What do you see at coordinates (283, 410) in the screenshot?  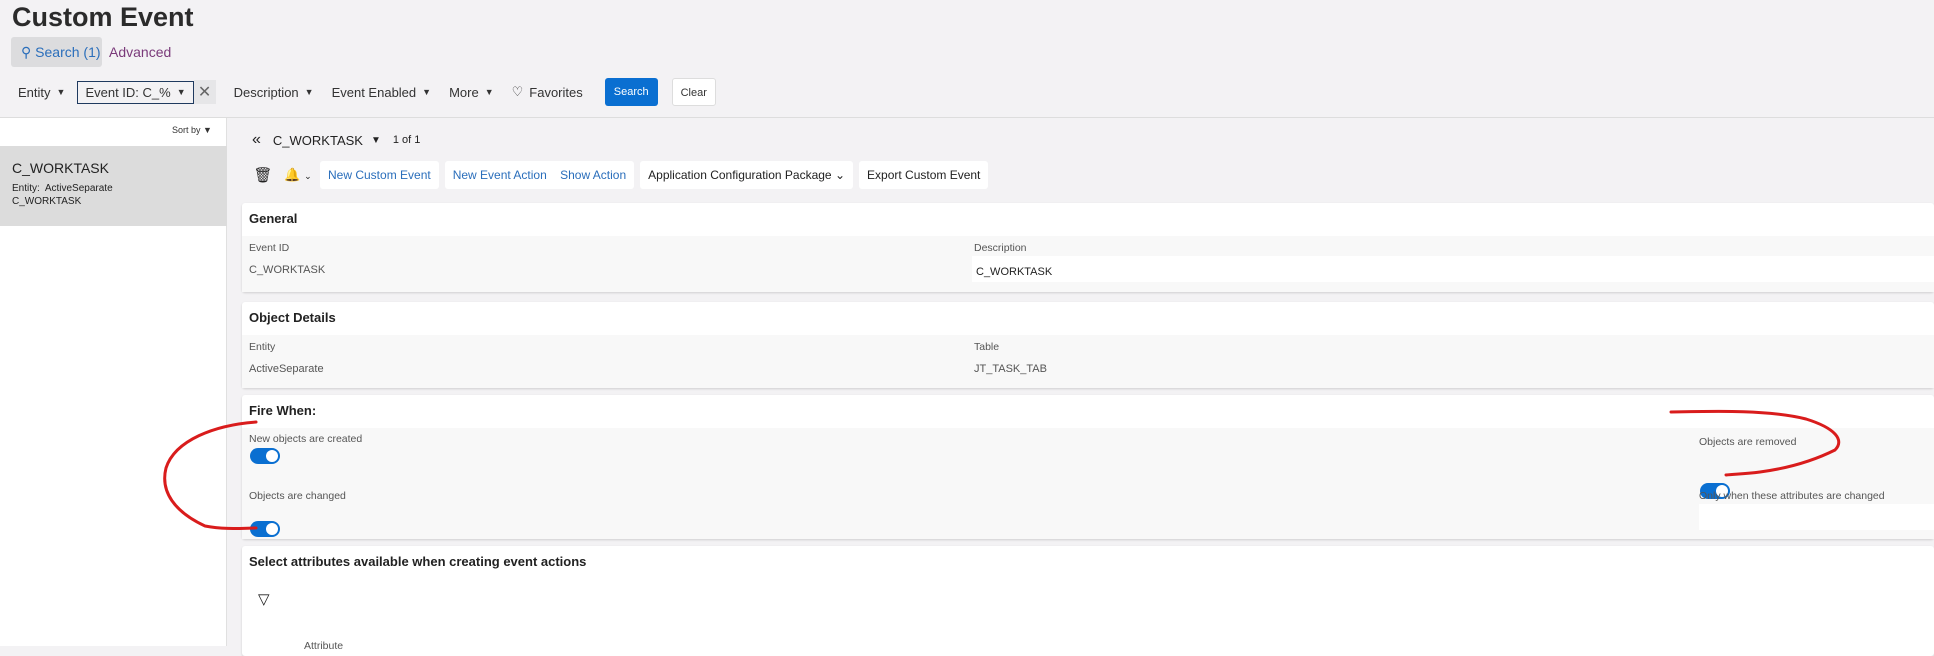 I see `fire-when-title: Fire When:` at bounding box center [283, 410].